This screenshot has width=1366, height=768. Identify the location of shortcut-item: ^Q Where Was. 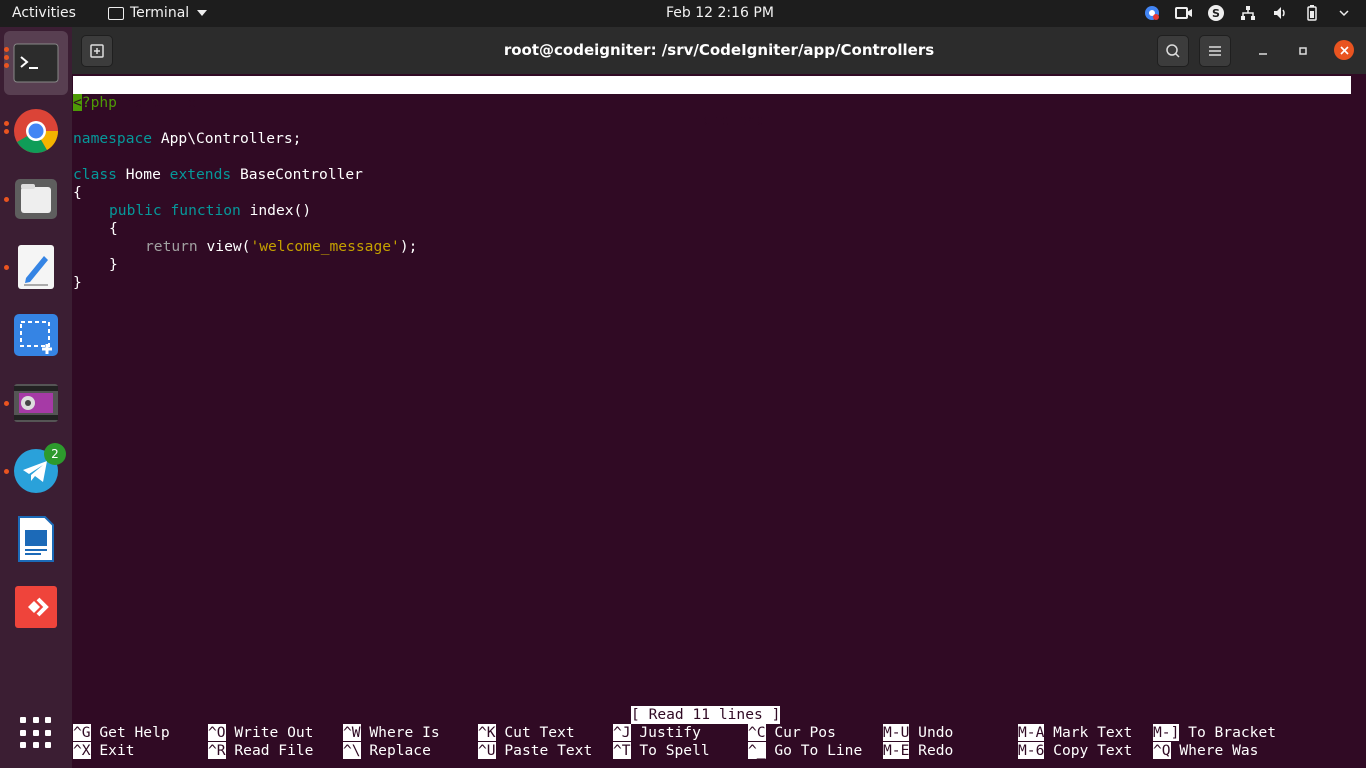
(1205, 751).